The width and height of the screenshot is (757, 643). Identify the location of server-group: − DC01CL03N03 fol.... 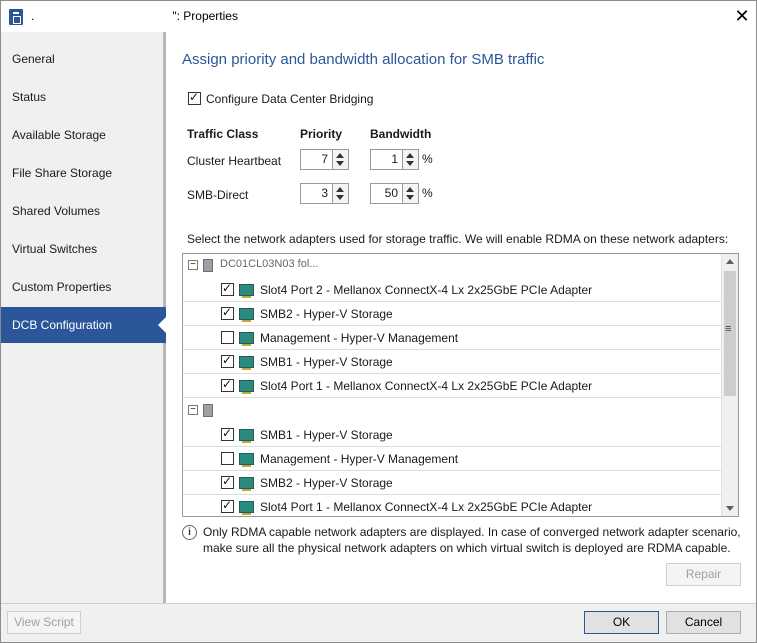
(453, 266).